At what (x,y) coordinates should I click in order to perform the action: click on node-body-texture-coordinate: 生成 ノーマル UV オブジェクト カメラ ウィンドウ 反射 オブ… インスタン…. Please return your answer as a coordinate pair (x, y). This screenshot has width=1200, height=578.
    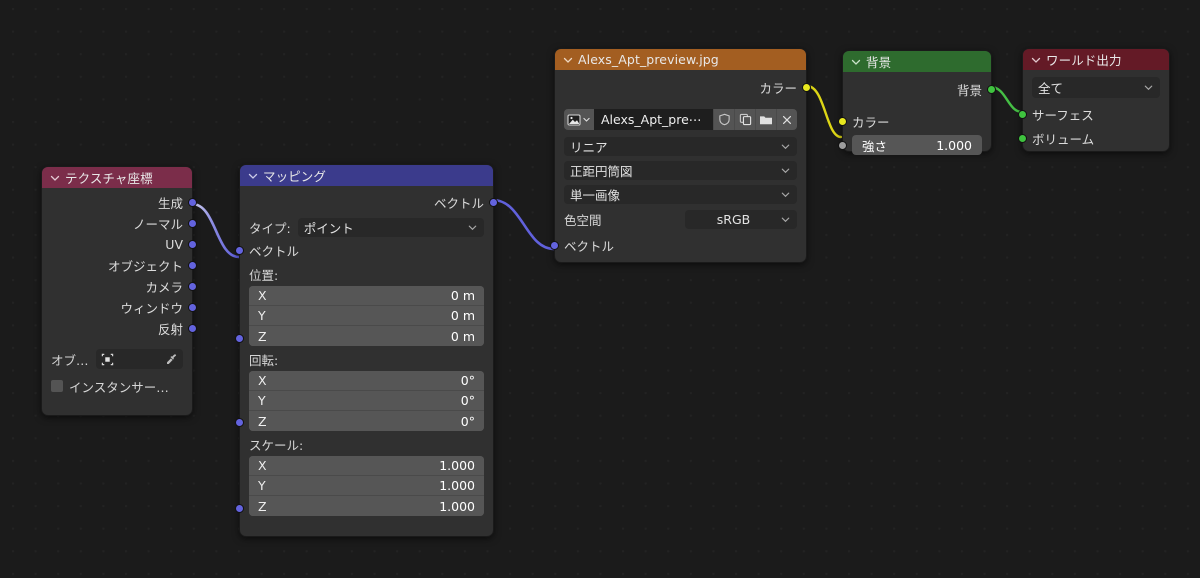
    Looking at the image, I should click on (119, 292).